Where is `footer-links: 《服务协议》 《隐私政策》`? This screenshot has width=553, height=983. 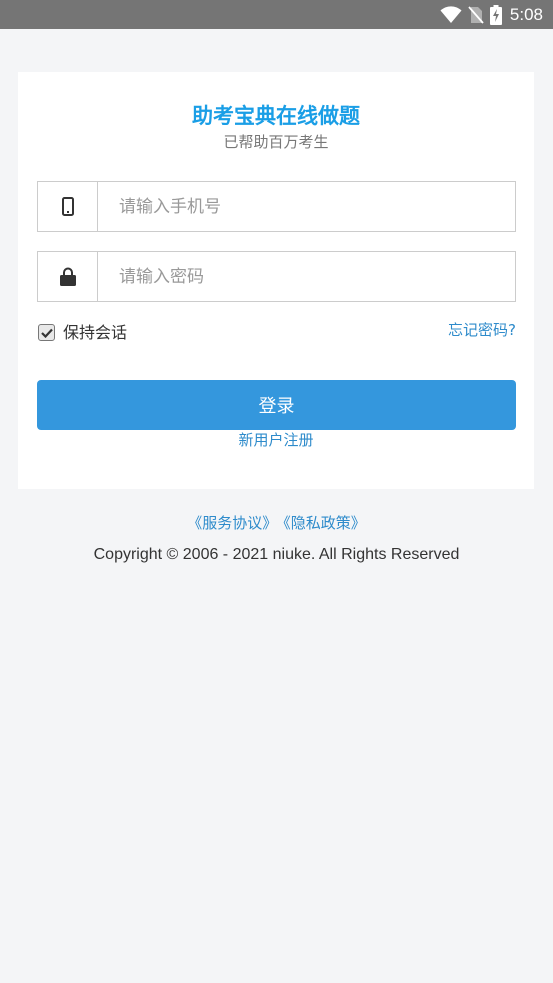
footer-links: 《服务协议》 《隐私政策》 is located at coordinates (276, 522).